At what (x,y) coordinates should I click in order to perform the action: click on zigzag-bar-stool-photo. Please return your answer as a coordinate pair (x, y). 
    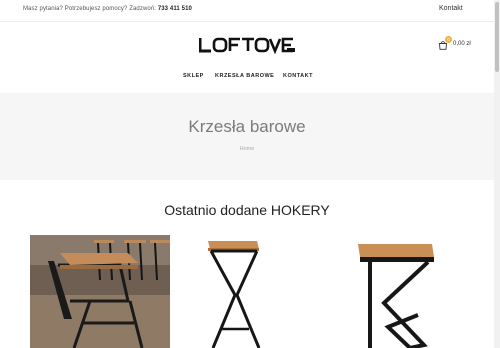
    Looking at the image, I should click on (394, 291).